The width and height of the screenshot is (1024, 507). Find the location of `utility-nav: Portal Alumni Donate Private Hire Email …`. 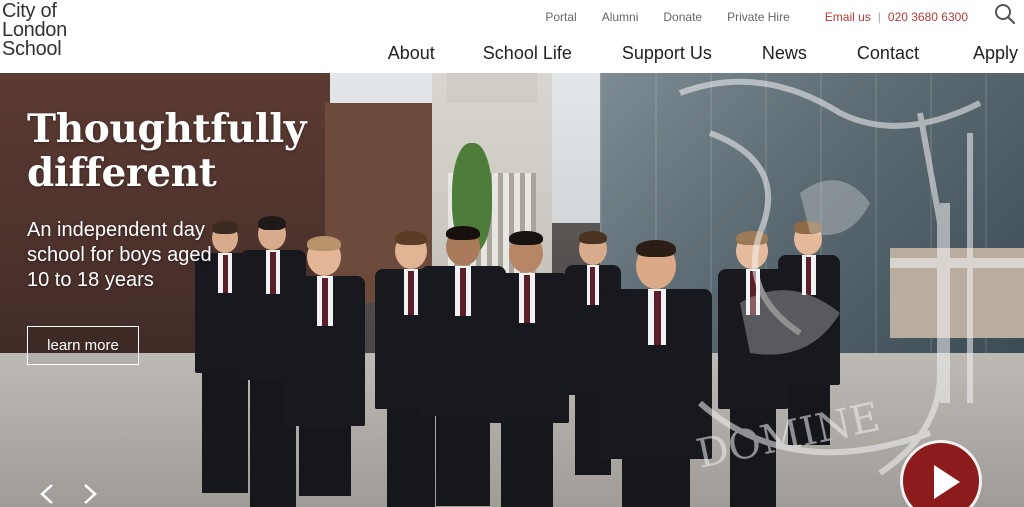

utility-nav: Portal Alumni Donate Private Hire Email … is located at coordinates (756, 17).